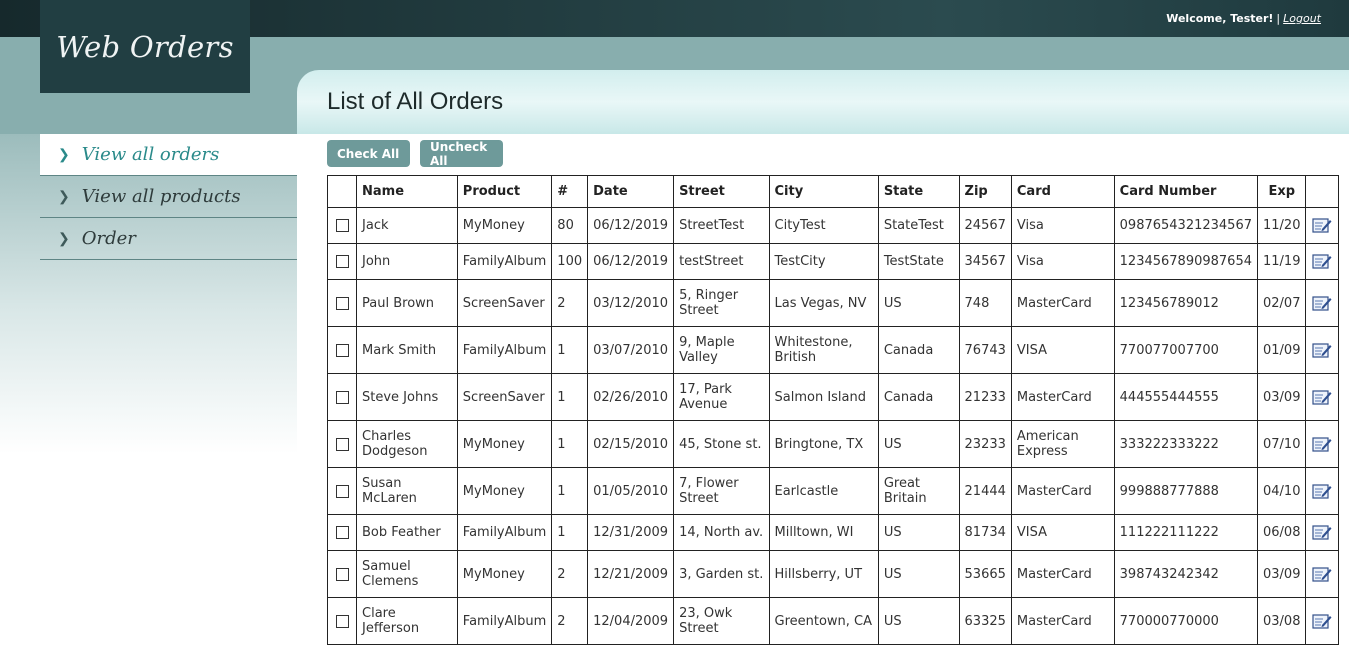 The width and height of the screenshot is (1366, 654). I want to click on table-cell: 748, so click(985, 303).